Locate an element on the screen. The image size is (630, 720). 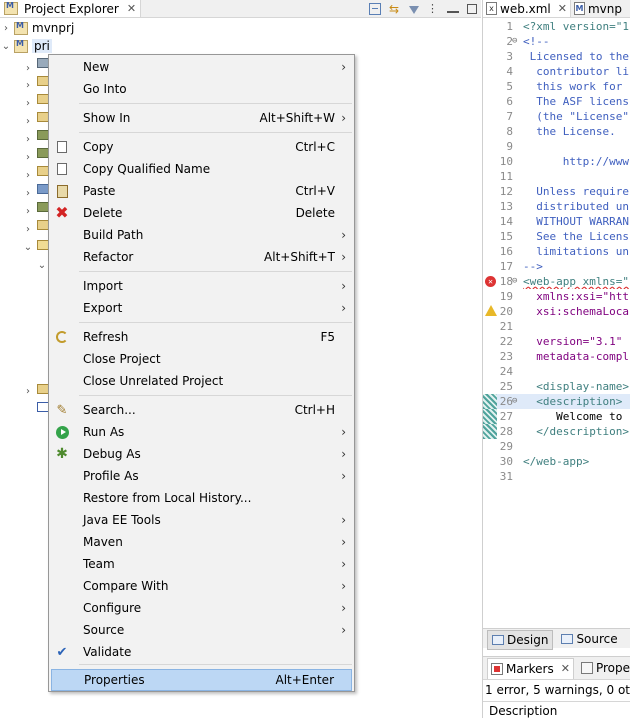
menu-item-show-in: Show In Alt+Shift+W › is located at coordinates (201, 118).